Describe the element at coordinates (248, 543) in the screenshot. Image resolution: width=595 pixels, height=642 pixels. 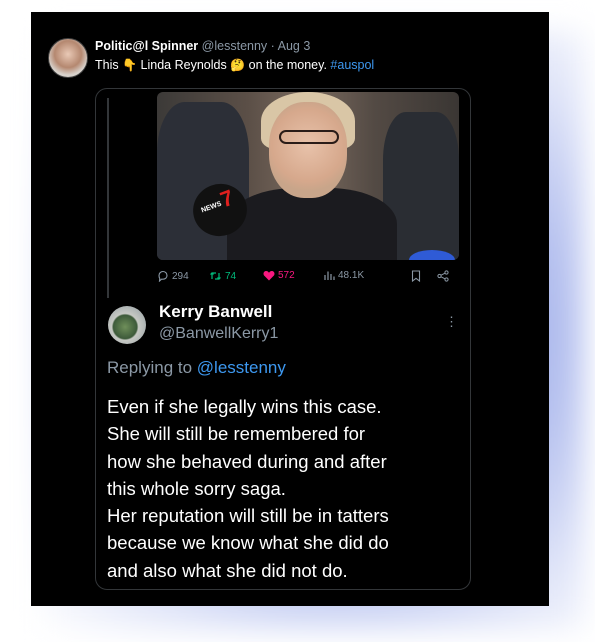
I see `reply-line: because we know what she did do` at that location.